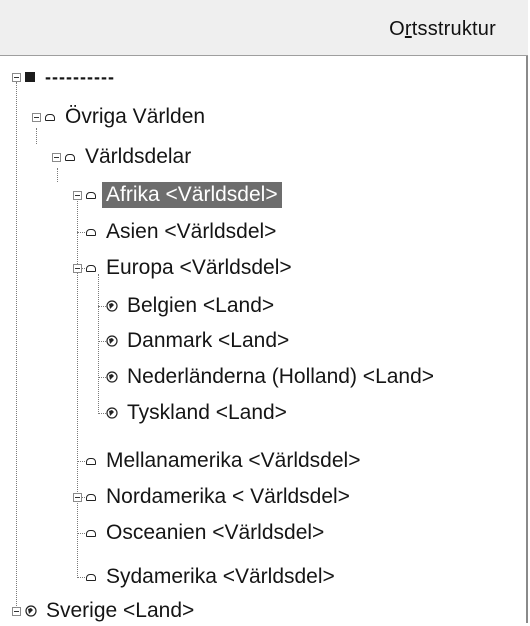 The image size is (530, 626). What do you see at coordinates (16, 611) in the screenshot?
I see `expand-toggle-icon` at bounding box center [16, 611].